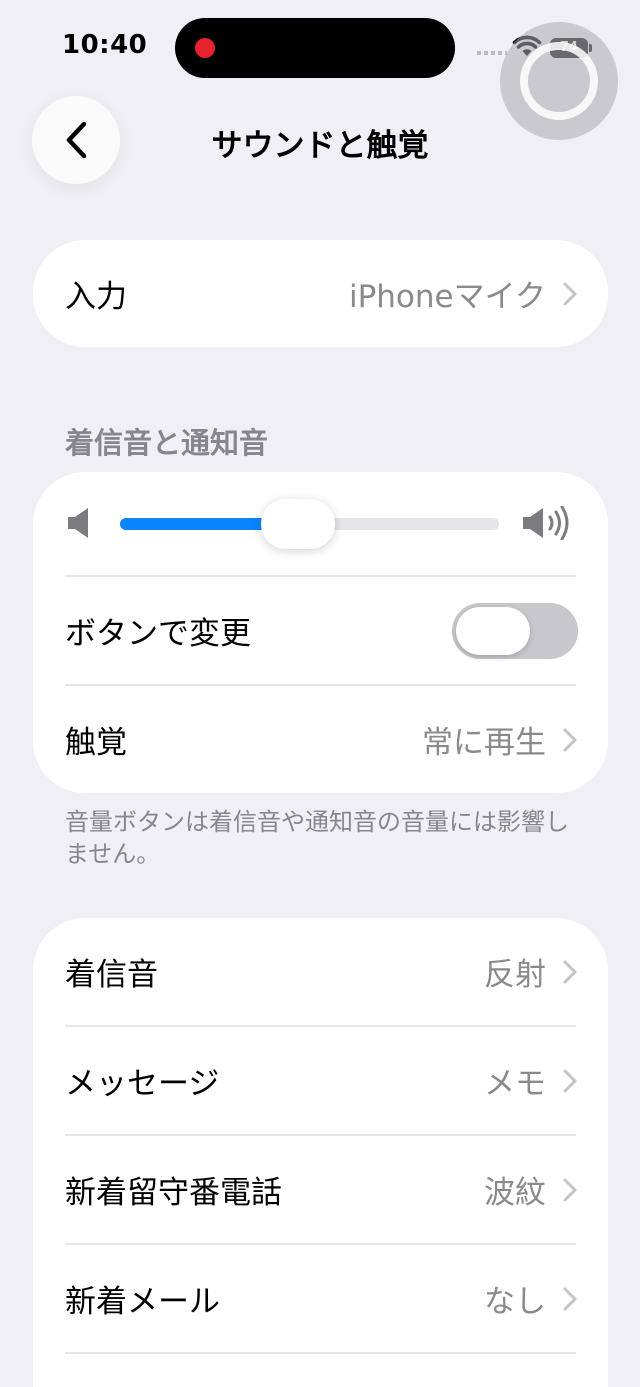 The width and height of the screenshot is (640, 1387). I want to click on haptics-label: 触覚, so click(96, 743).